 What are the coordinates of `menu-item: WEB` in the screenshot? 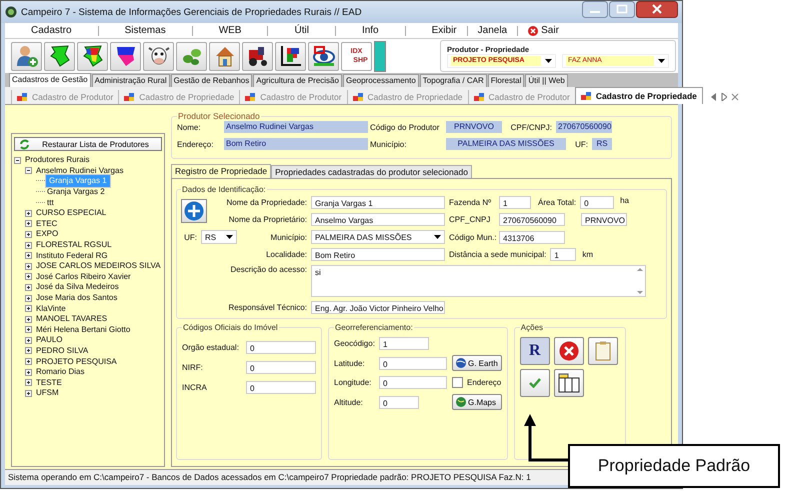 It's located at (230, 30).